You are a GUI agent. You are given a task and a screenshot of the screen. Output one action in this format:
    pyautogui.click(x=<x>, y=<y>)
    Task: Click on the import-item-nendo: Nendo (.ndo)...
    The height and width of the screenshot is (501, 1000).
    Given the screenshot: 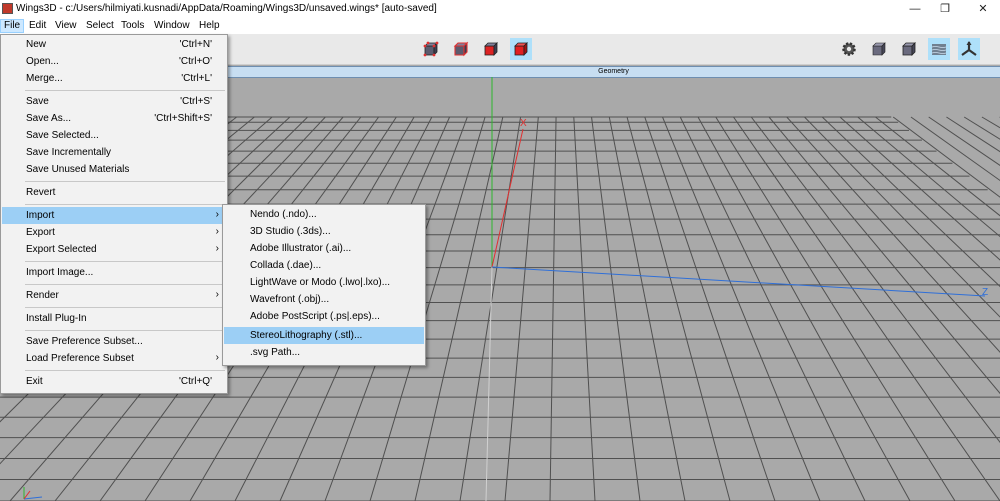 What is the action you would take?
    pyautogui.click(x=324, y=214)
    